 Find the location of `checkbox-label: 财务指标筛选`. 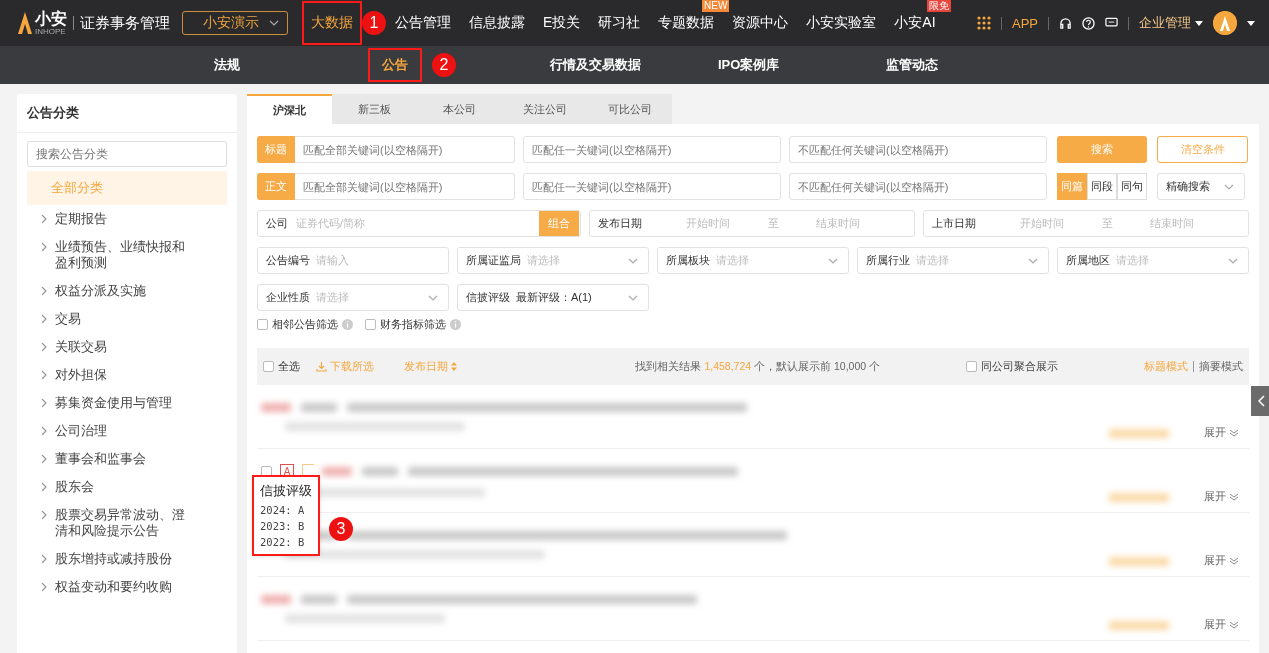

checkbox-label: 财务指标筛选 is located at coordinates (413, 324).